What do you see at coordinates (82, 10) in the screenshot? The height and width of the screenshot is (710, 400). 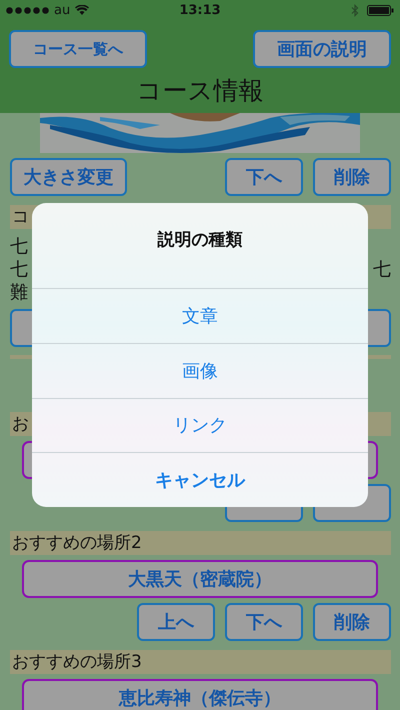 I see `wifi-icon` at bounding box center [82, 10].